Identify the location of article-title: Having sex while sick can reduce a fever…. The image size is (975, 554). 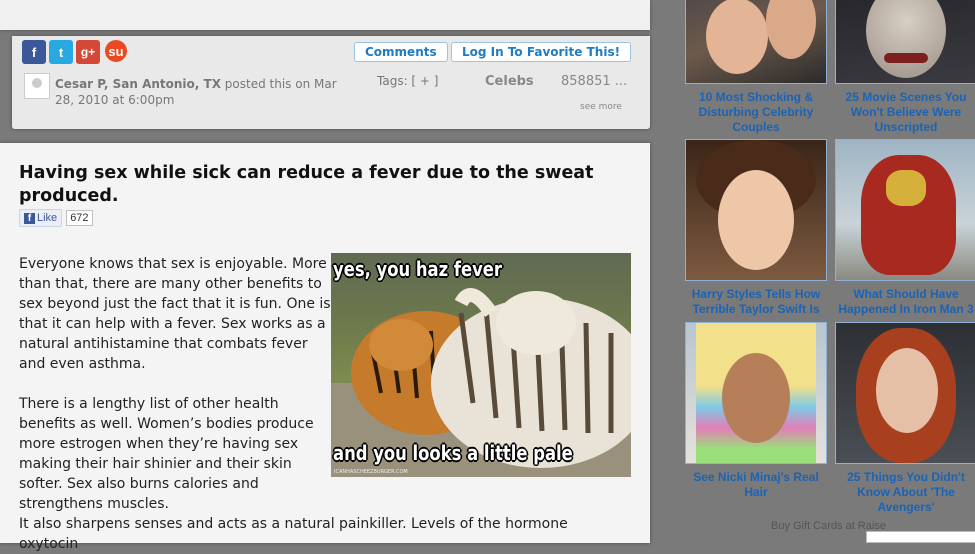
(306, 184).